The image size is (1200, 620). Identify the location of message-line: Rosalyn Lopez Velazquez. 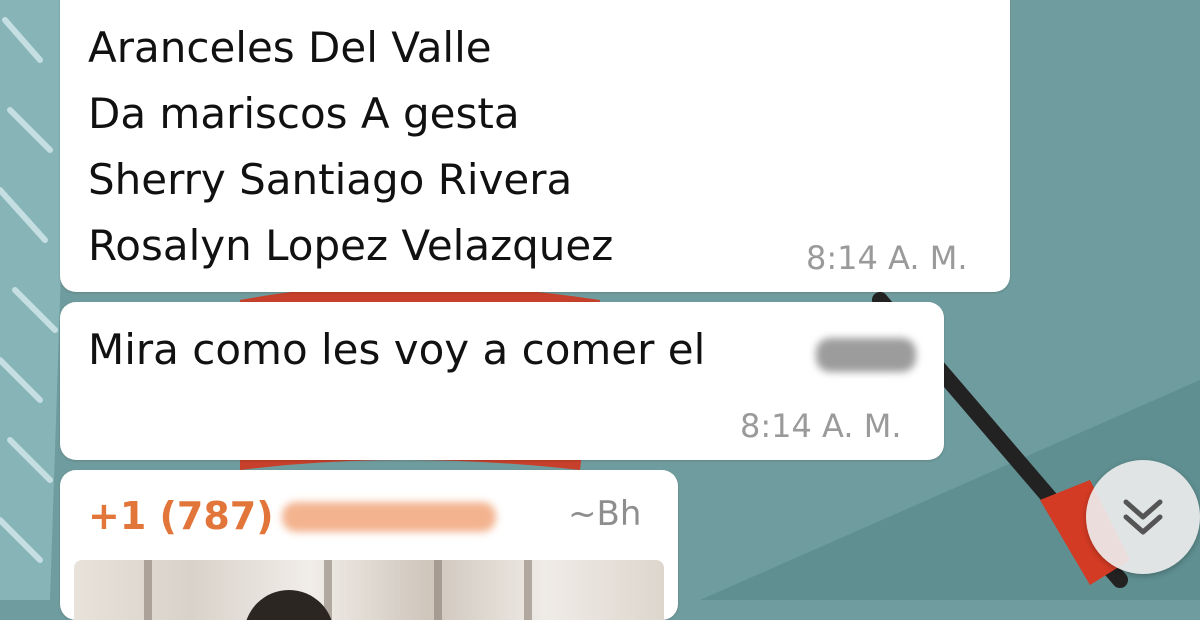
(351, 245).